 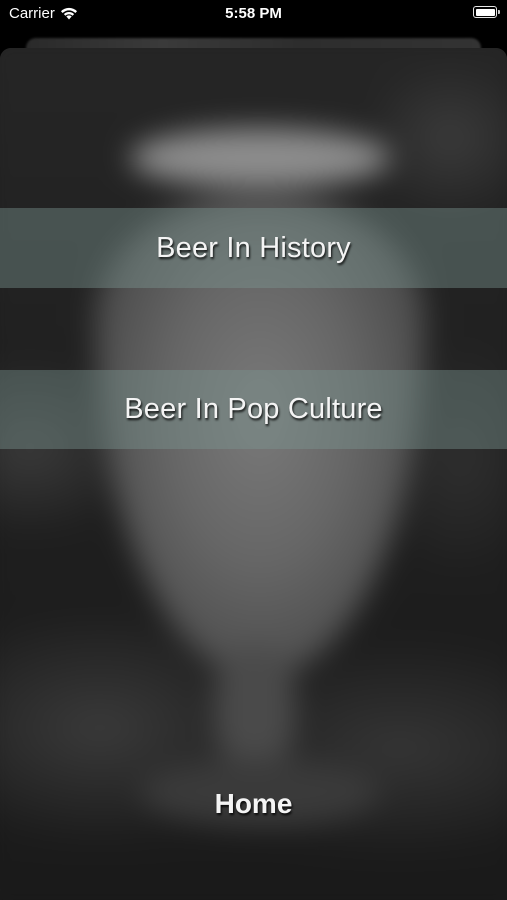 I want to click on beer-in-pop-culture-button: Beer In Pop Culture, so click(x=253, y=409).